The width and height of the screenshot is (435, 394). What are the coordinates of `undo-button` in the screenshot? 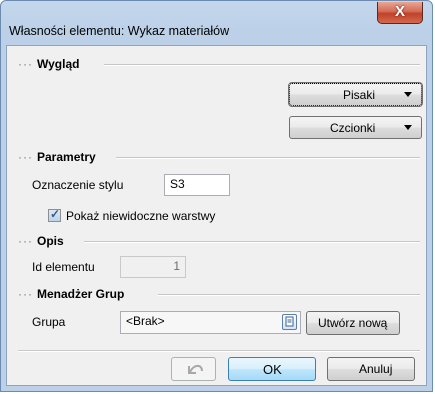 It's located at (193, 369).